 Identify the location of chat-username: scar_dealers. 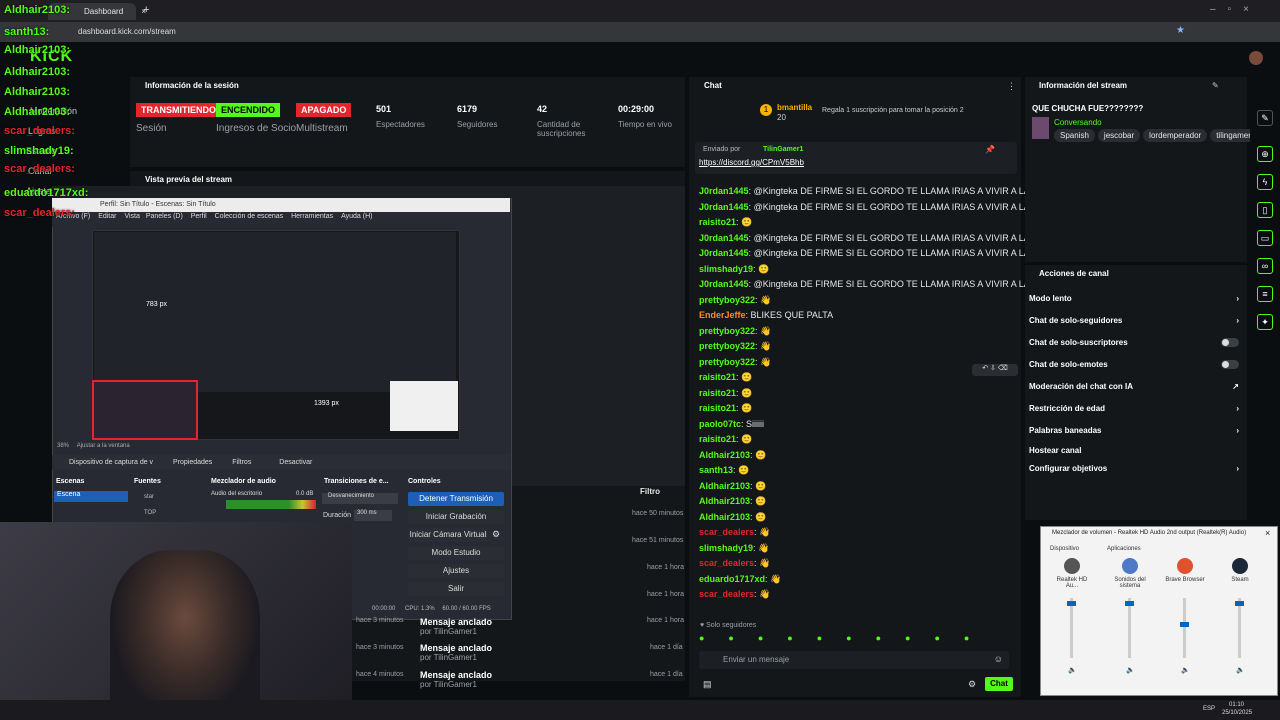
(726, 563).